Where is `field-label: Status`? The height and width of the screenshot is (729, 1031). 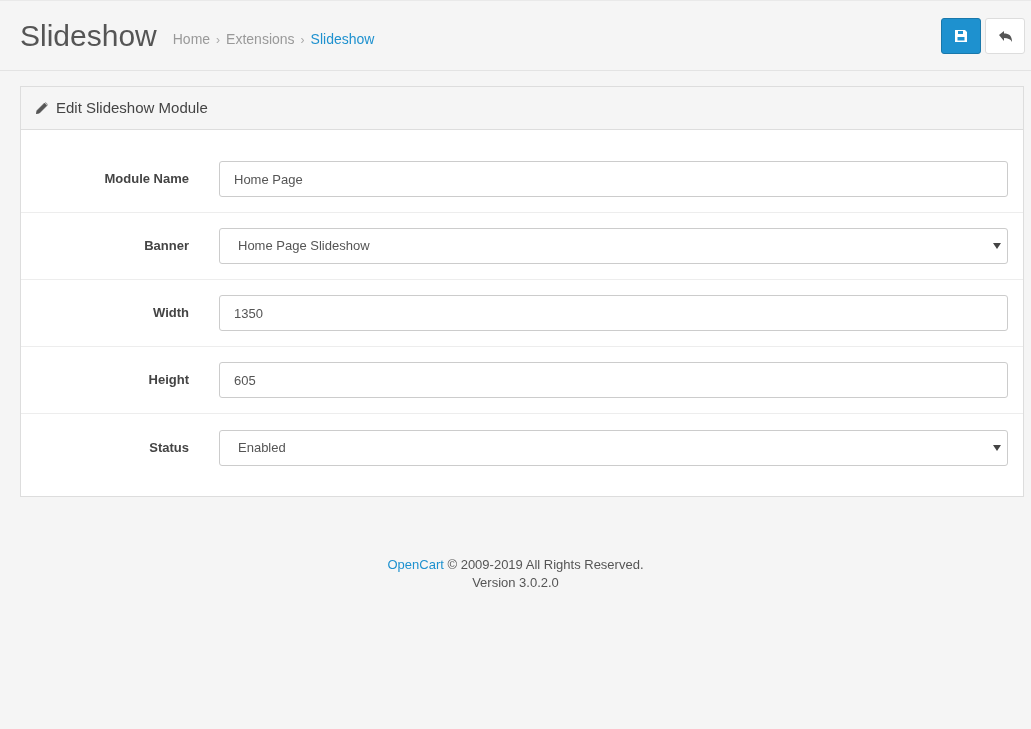 field-label: Status is located at coordinates (168, 447).